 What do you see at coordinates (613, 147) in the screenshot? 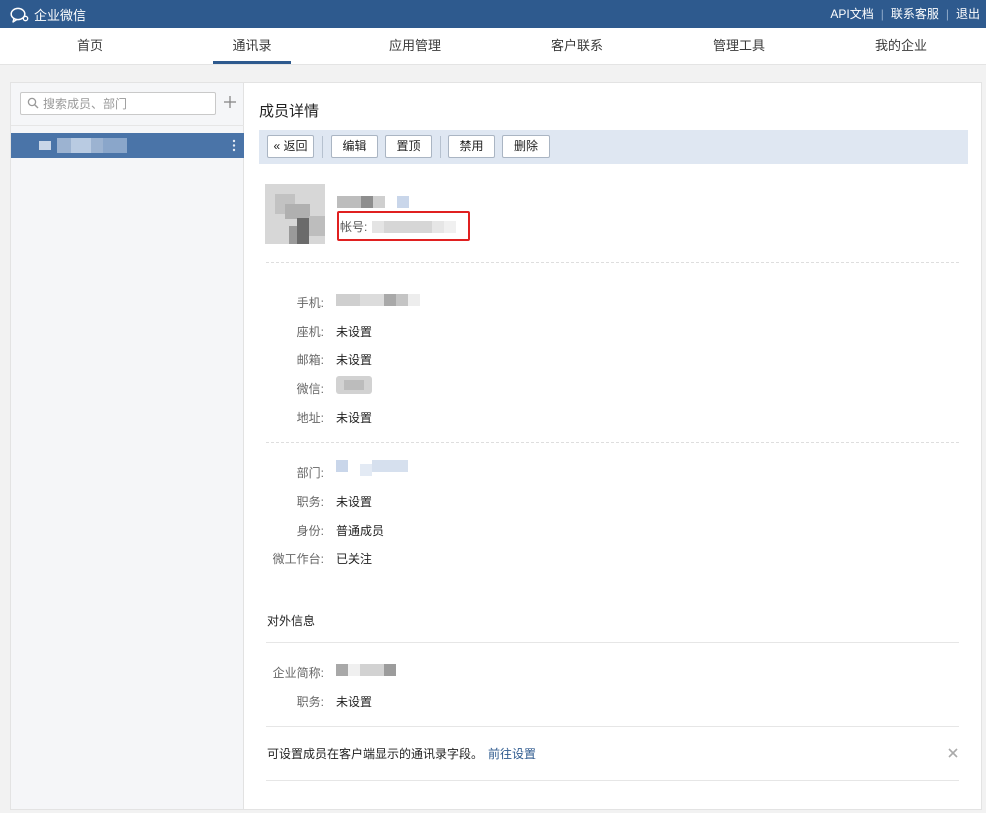
I see `detail-toolbar: « 返回 编辑 置顶 禁用 删除` at bounding box center [613, 147].